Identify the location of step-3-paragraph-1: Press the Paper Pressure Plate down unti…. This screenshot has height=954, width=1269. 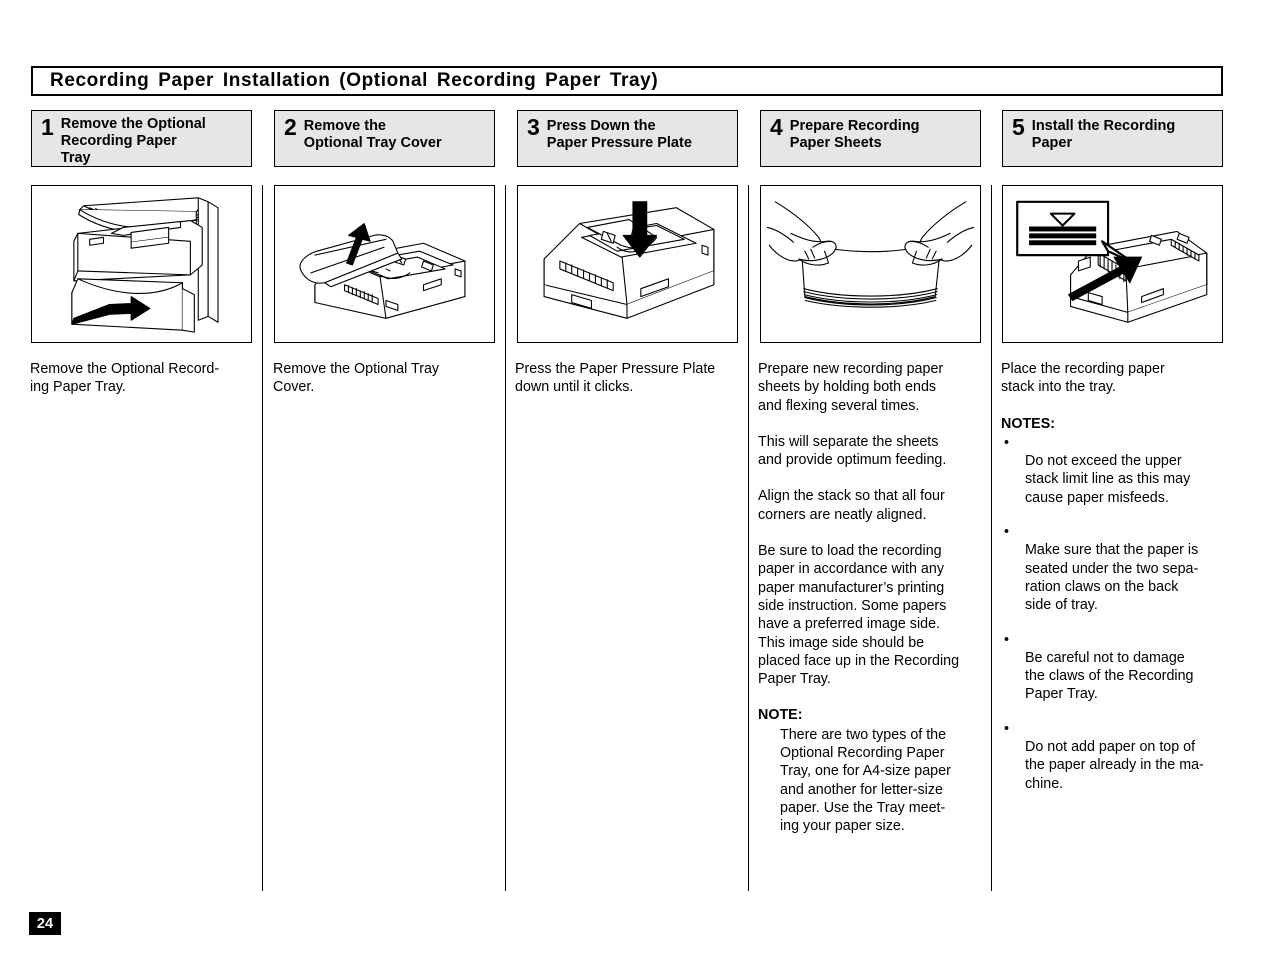
(615, 378).